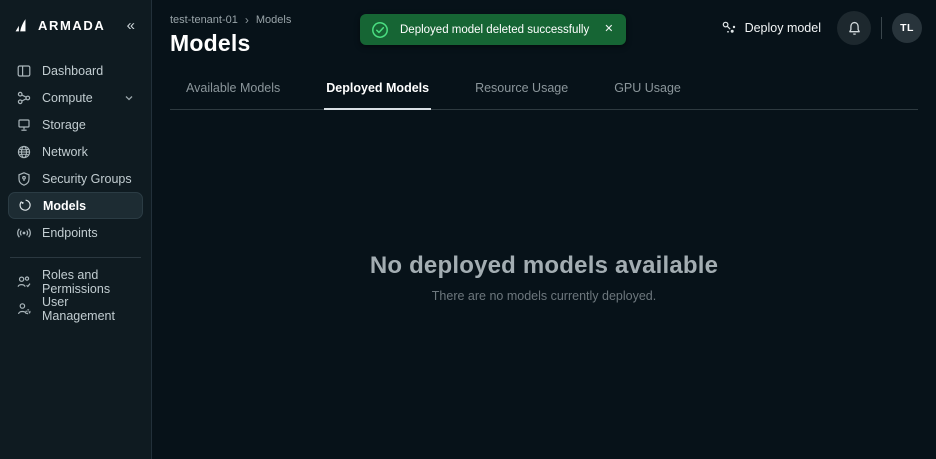  I want to click on success-toast: Deployed model deleted successfully ✕, so click(493, 29).